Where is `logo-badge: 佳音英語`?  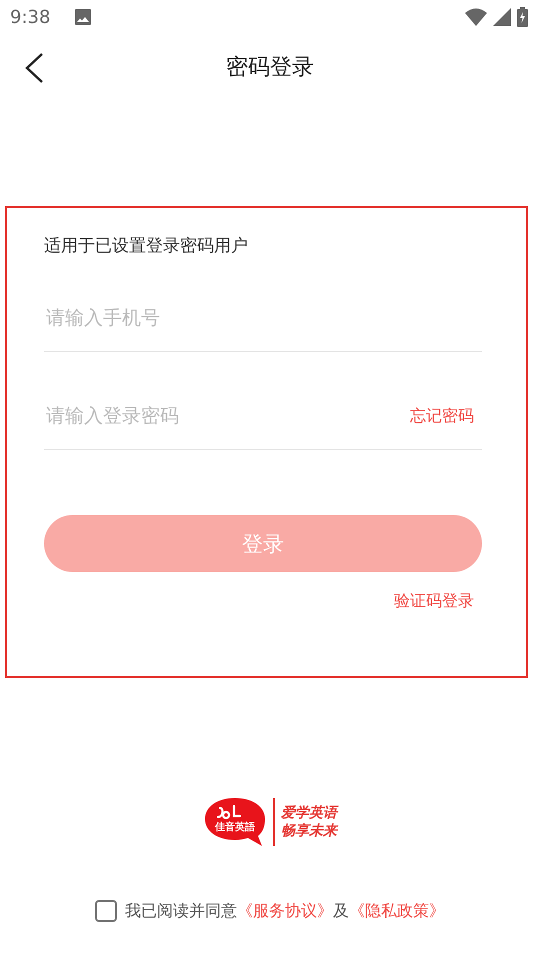
logo-badge: 佳音英語 is located at coordinates (235, 822).